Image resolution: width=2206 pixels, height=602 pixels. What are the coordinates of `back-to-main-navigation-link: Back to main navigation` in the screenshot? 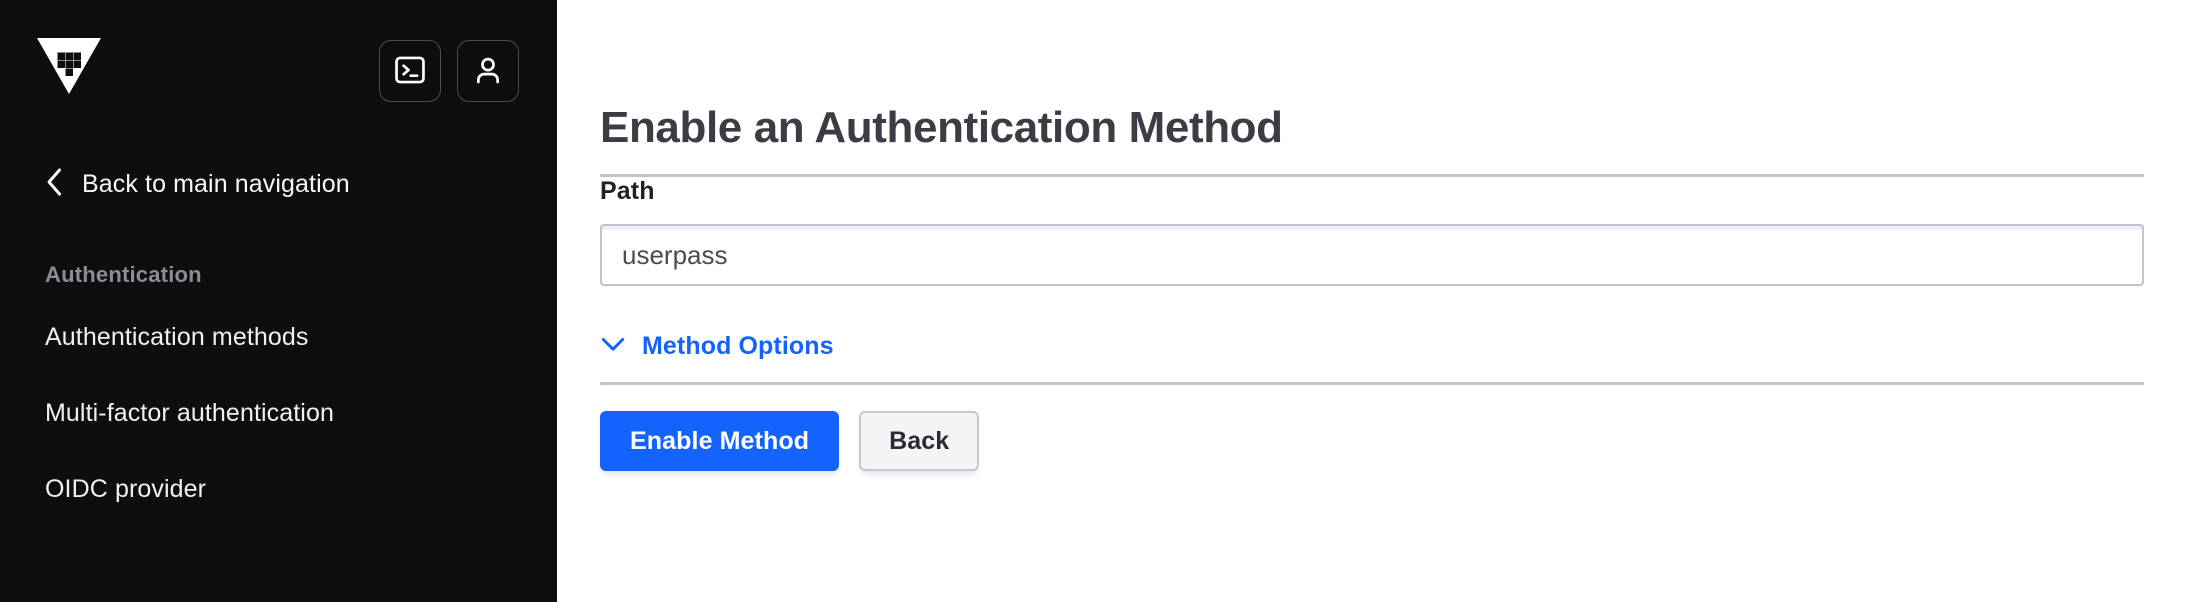 It's located at (278, 184).